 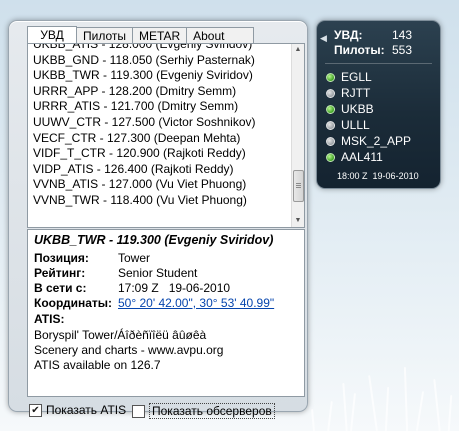 What do you see at coordinates (298, 221) in the screenshot?
I see `scroll-down-arrow-icon: ▼` at bounding box center [298, 221].